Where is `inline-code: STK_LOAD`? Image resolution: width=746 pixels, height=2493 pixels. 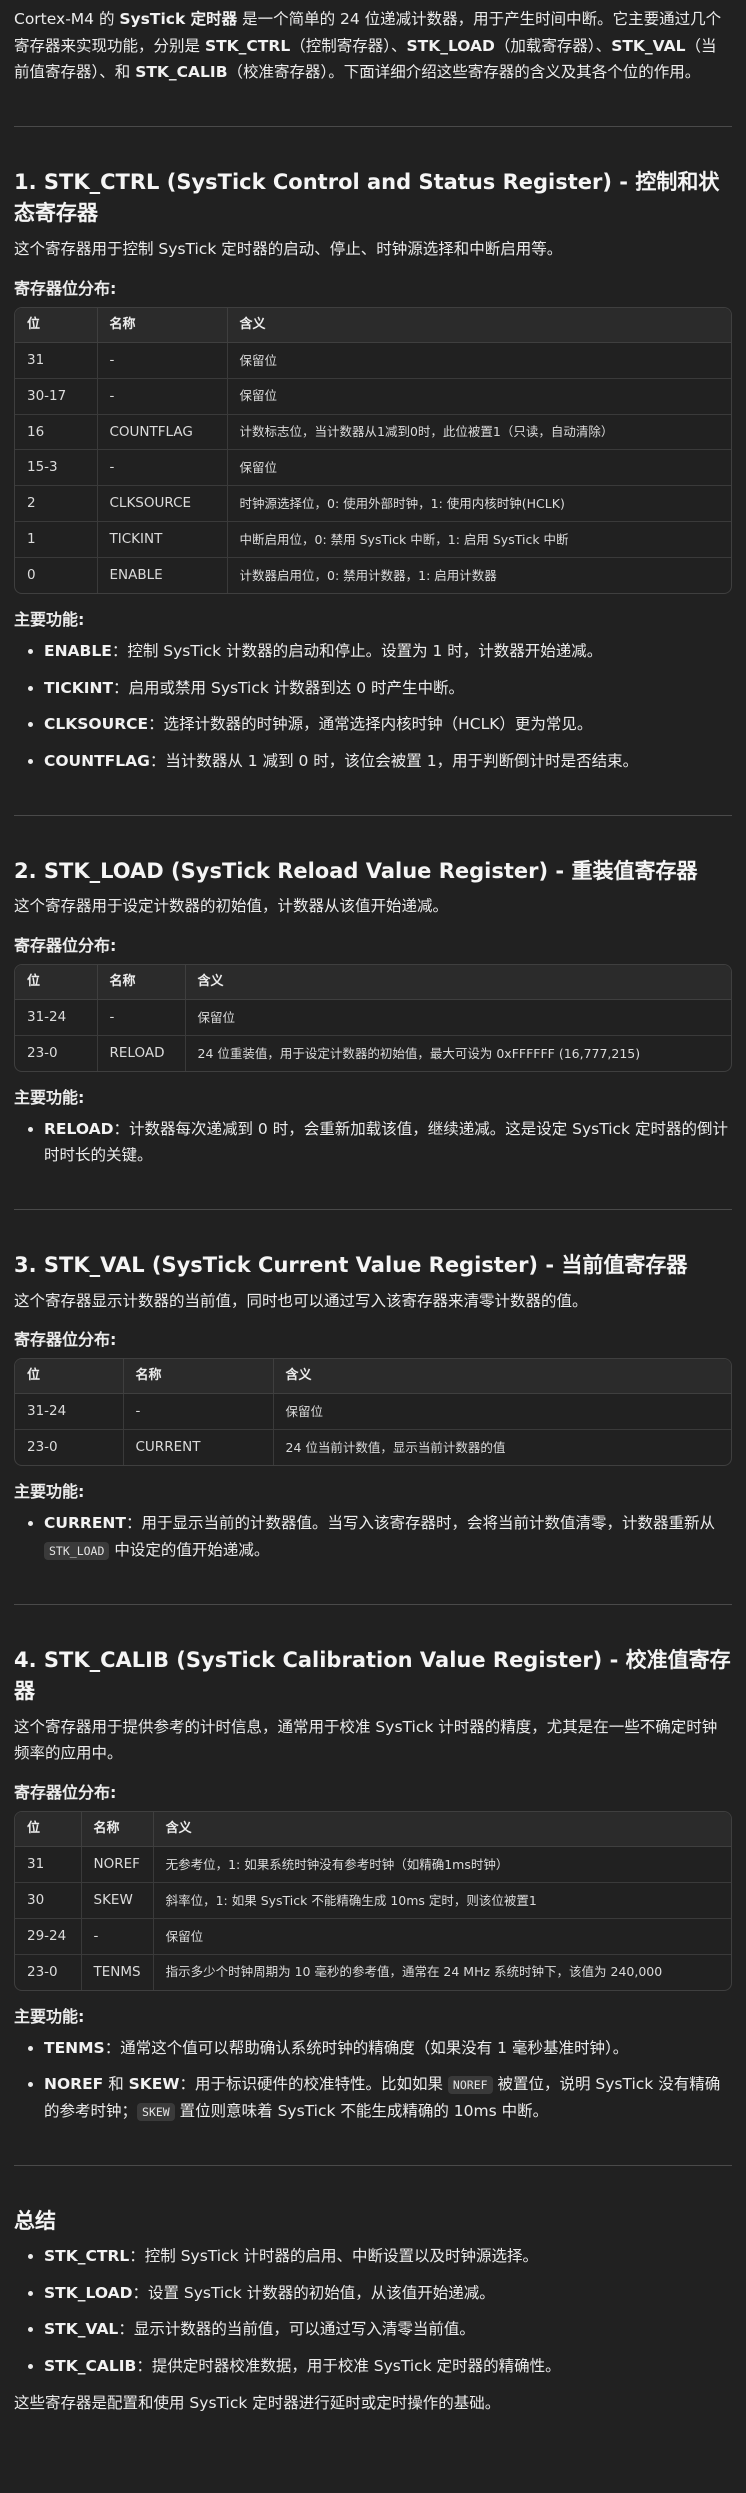 inline-code: STK_LOAD is located at coordinates (77, 1550).